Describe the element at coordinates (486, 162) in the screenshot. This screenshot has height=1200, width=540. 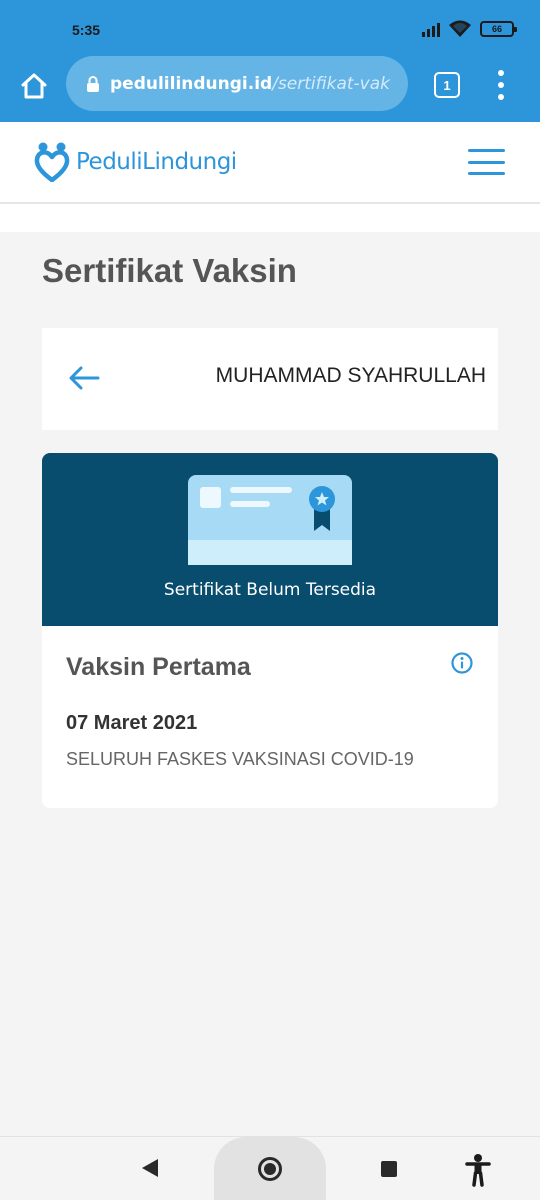
I see `hamburger-menu-button` at that location.